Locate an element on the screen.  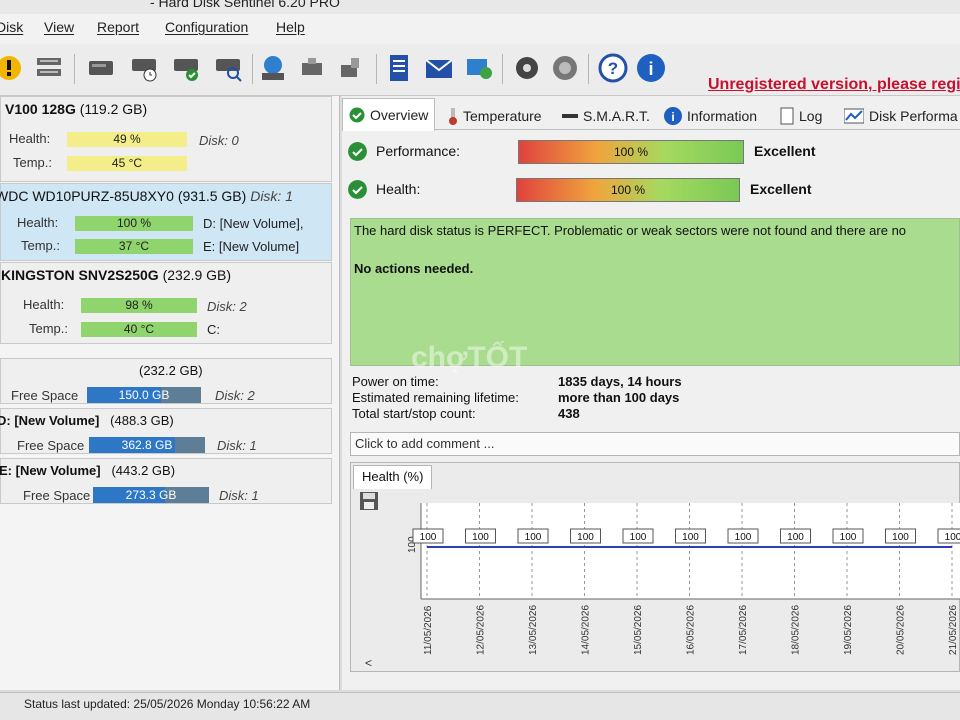
menu-report: Report is located at coordinates (118, 27).